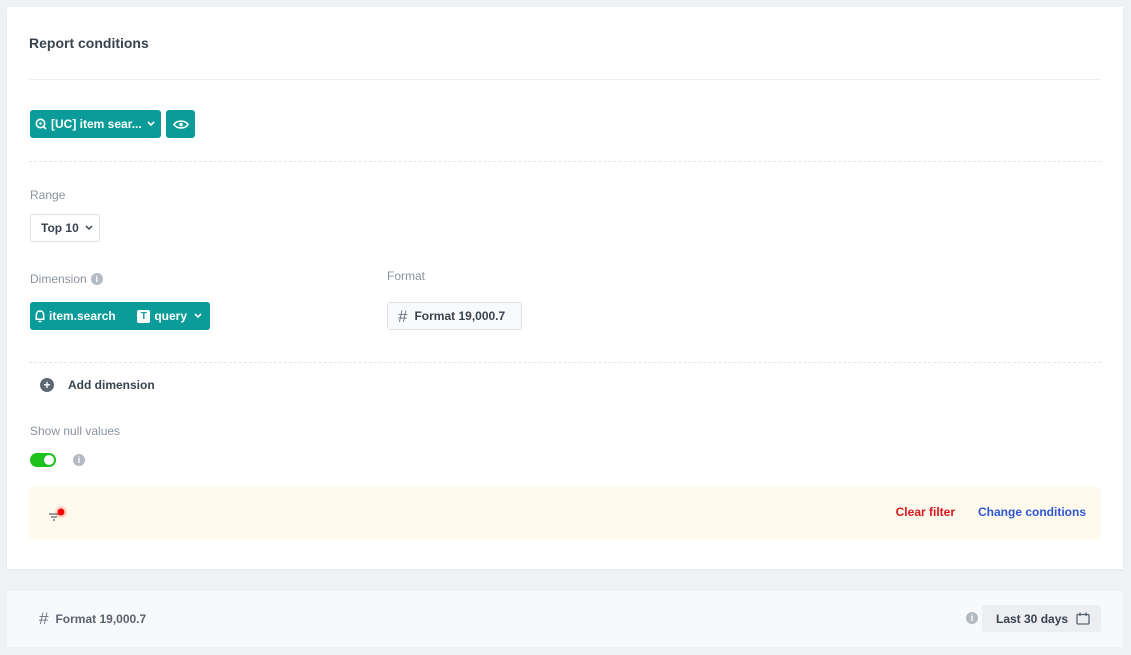  What do you see at coordinates (57, 514) in the screenshot?
I see `filter-icon` at bounding box center [57, 514].